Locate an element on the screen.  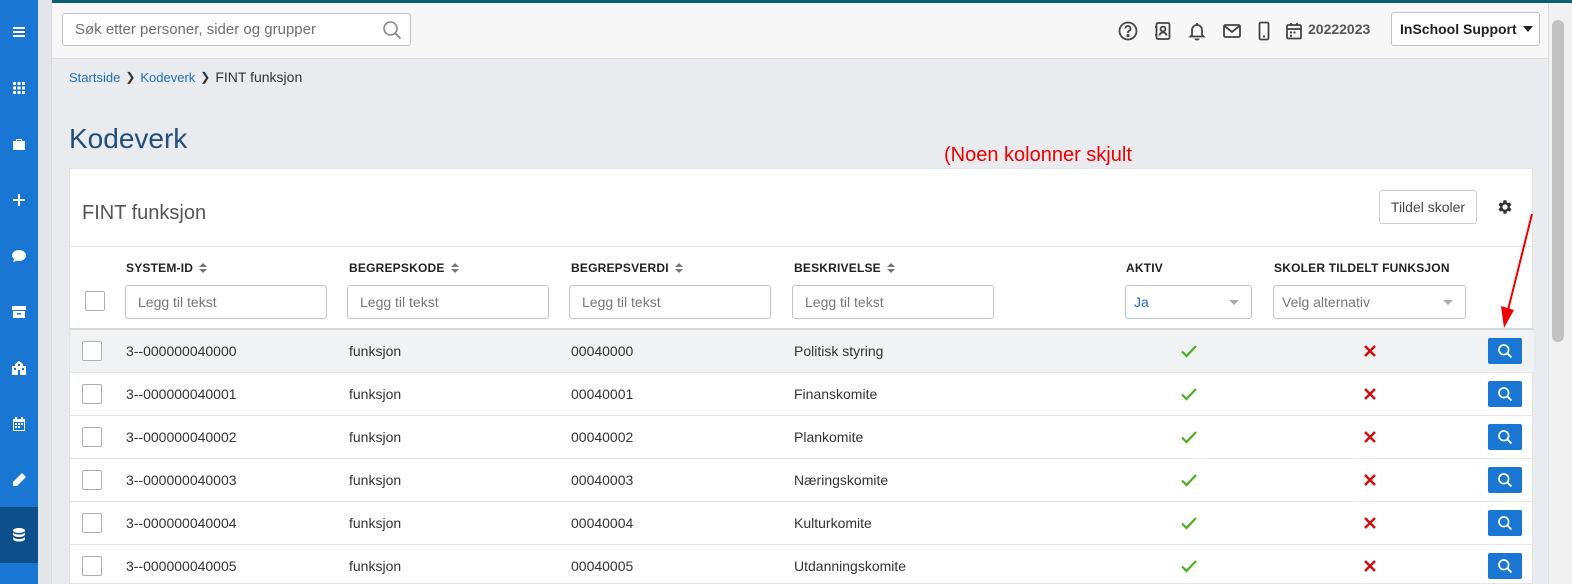
cell-beskrivelse: Kulturkomite is located at coordinates (833, 523).